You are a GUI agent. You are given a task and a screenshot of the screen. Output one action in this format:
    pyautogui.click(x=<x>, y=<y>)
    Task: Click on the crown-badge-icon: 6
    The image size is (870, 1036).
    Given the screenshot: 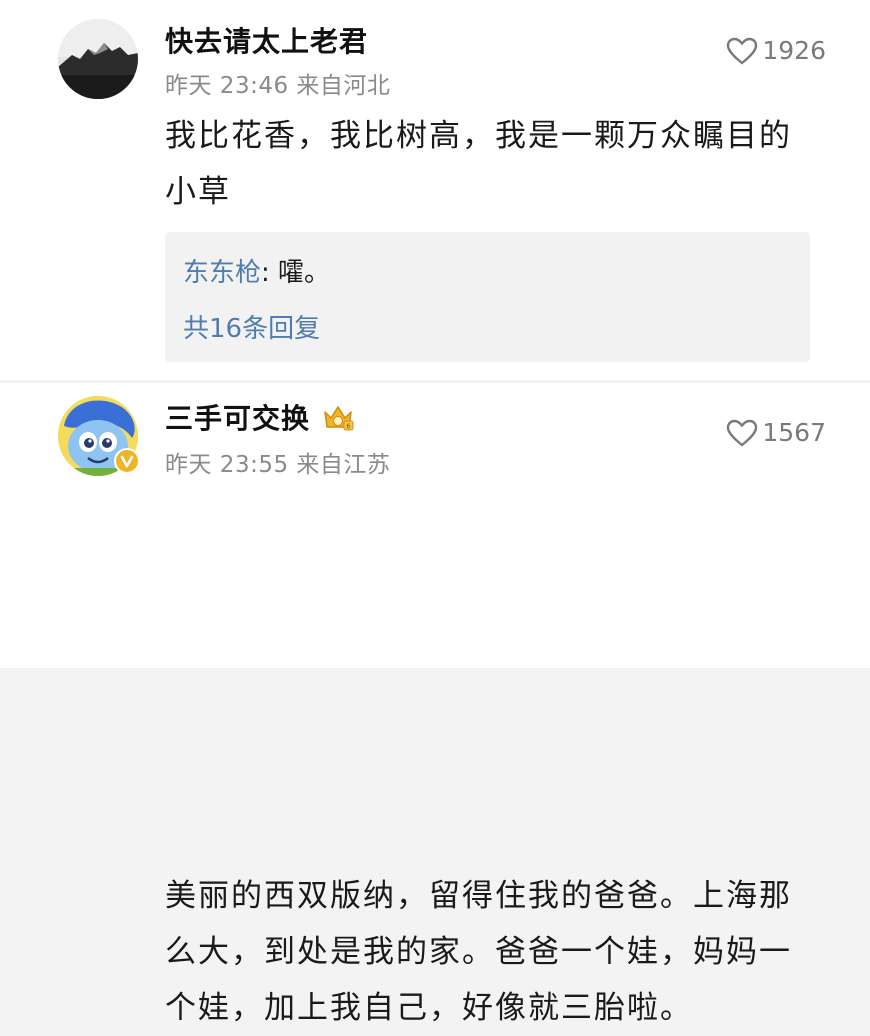 What is the action you would take?
    pyautogui.click(x=338, y=418)
    